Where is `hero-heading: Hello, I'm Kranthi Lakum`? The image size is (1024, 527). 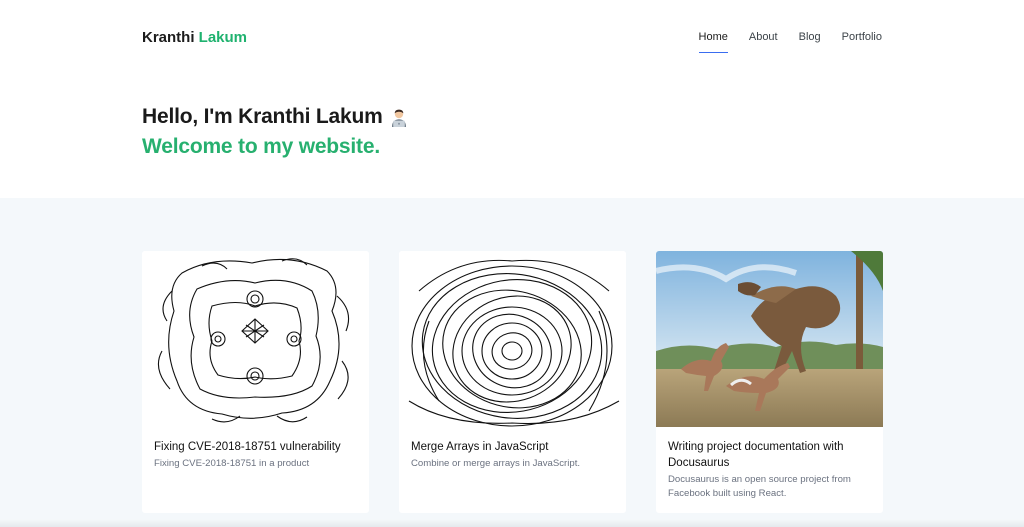
hero-heading: Hello, I'm Kranthi Lakum is located at coordinates (275, 117).